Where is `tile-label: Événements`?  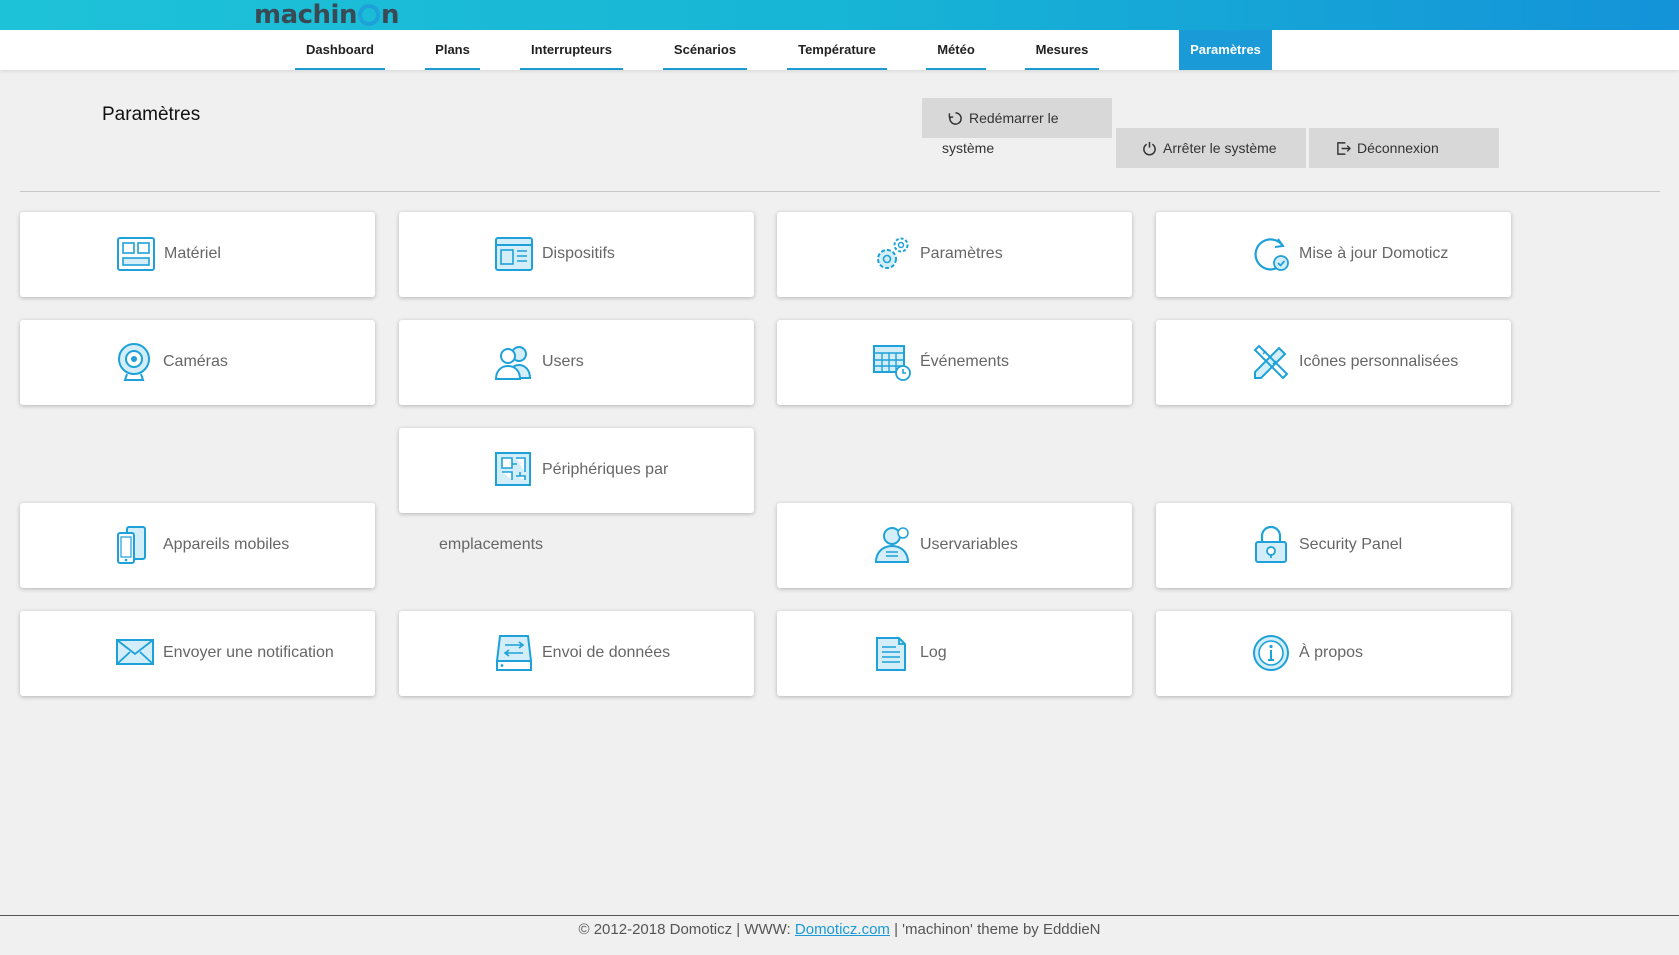
tile-label: Événements is located at coordinates (964, 361).